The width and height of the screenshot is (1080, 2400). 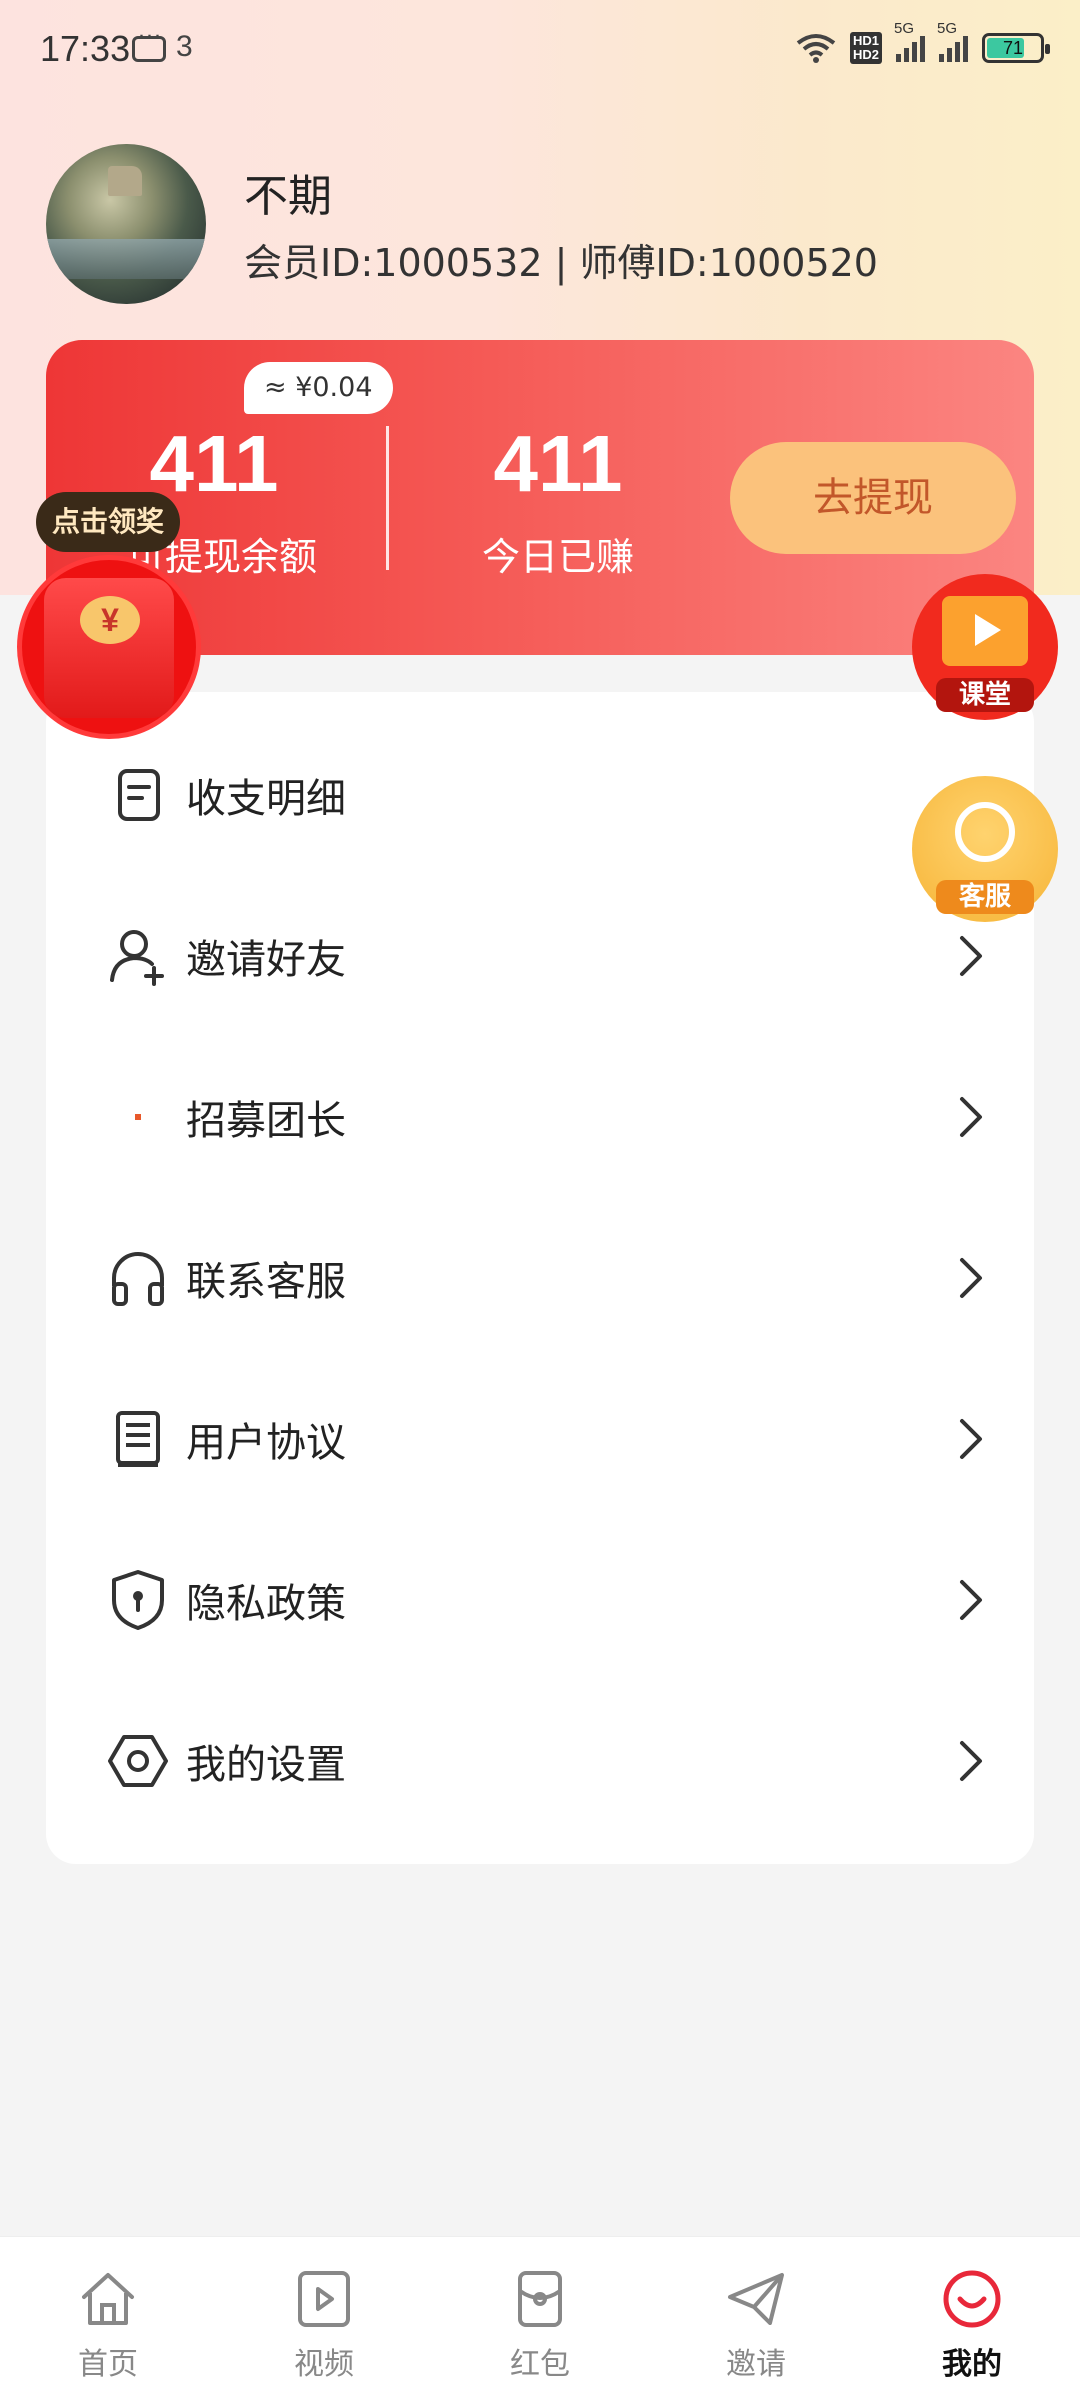 I want to click on bottom-nav: 首页 视频 红包 邀请 我的, so click(x=540, y=2318).